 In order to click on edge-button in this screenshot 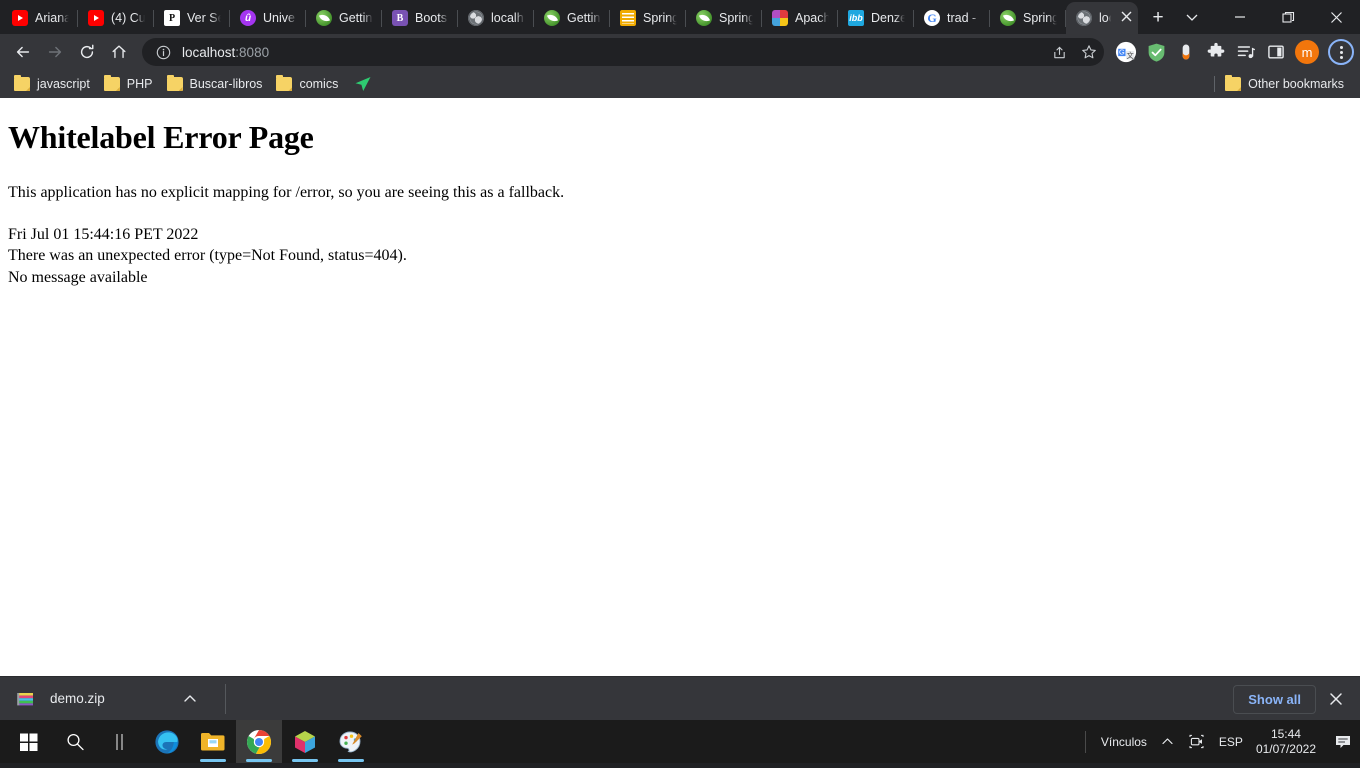, I will do `click(167, 741)`.